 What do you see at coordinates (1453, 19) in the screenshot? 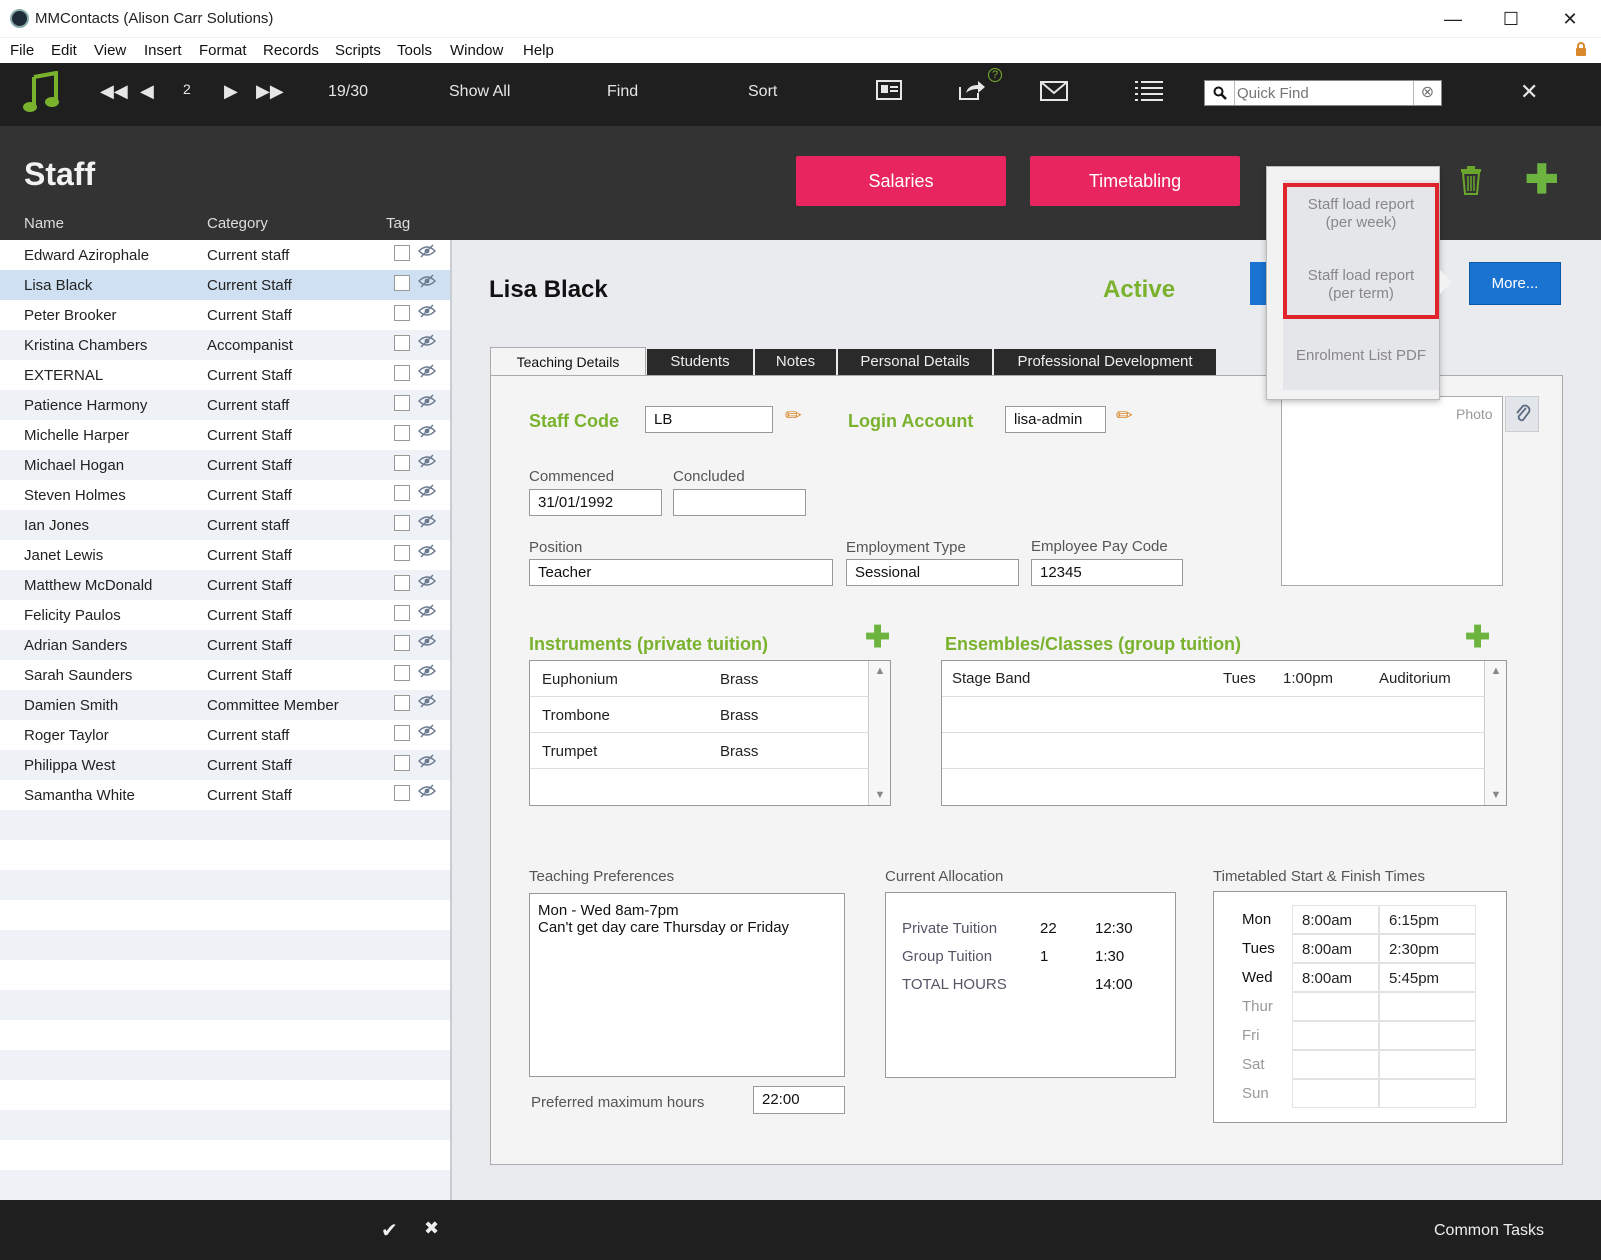
I see `minimize-button: —` at bounding box center [1453, 19].